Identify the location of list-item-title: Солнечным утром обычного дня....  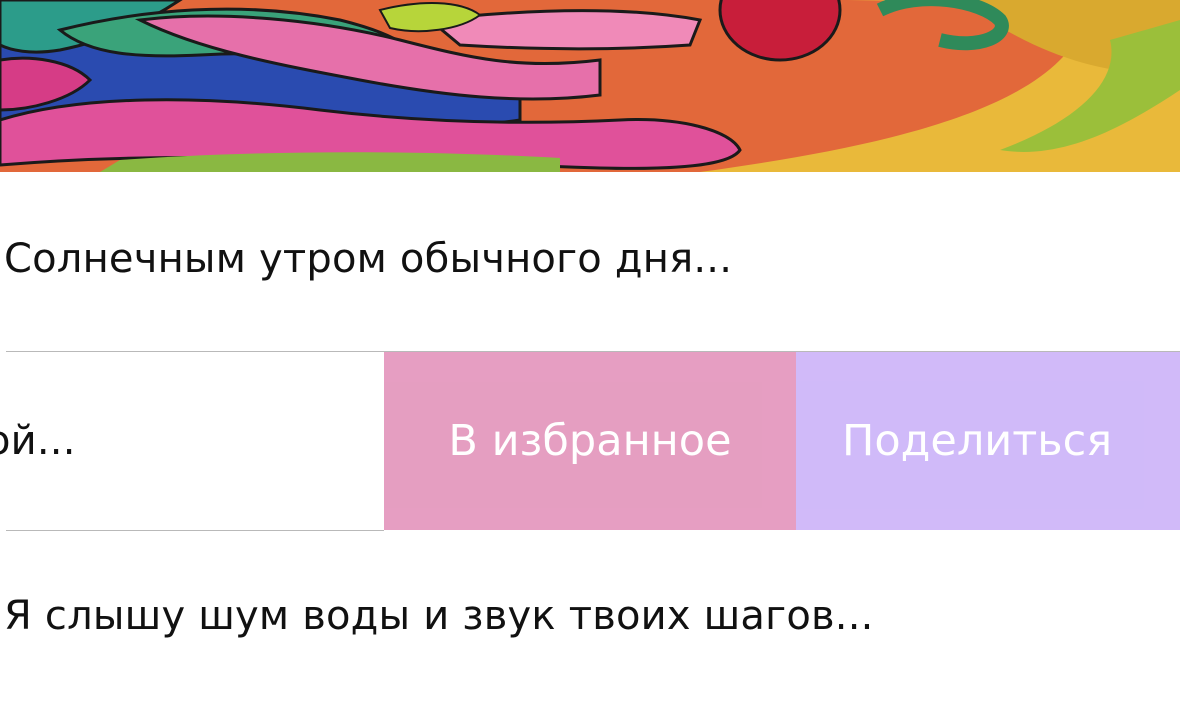
(368, 259).